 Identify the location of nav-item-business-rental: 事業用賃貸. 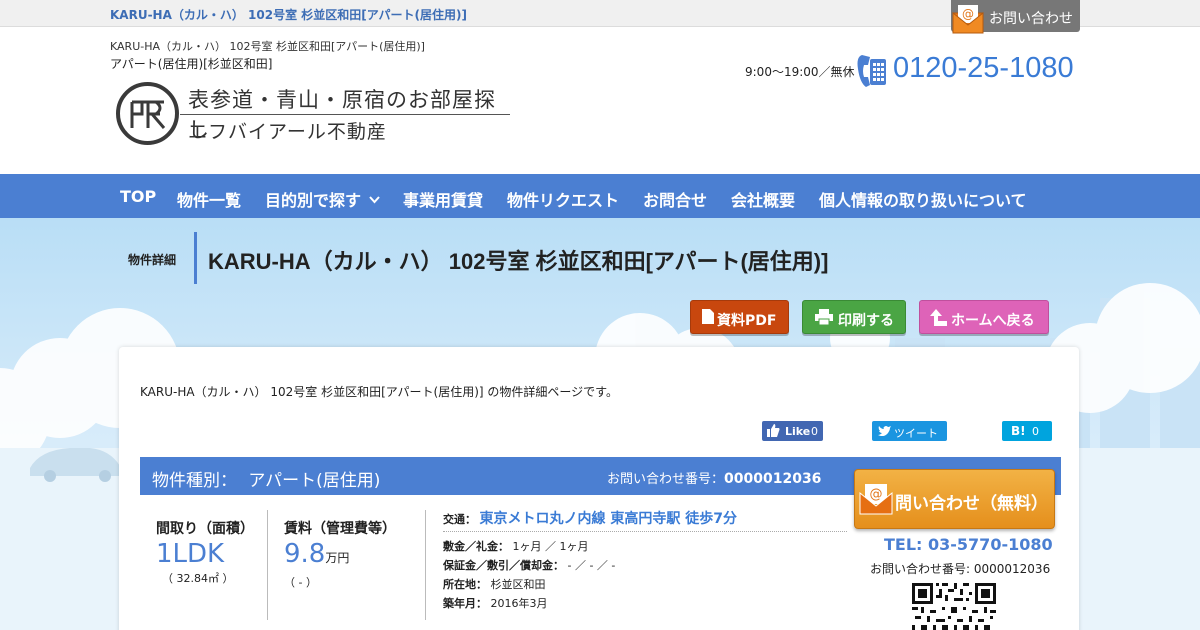
(443, 199).